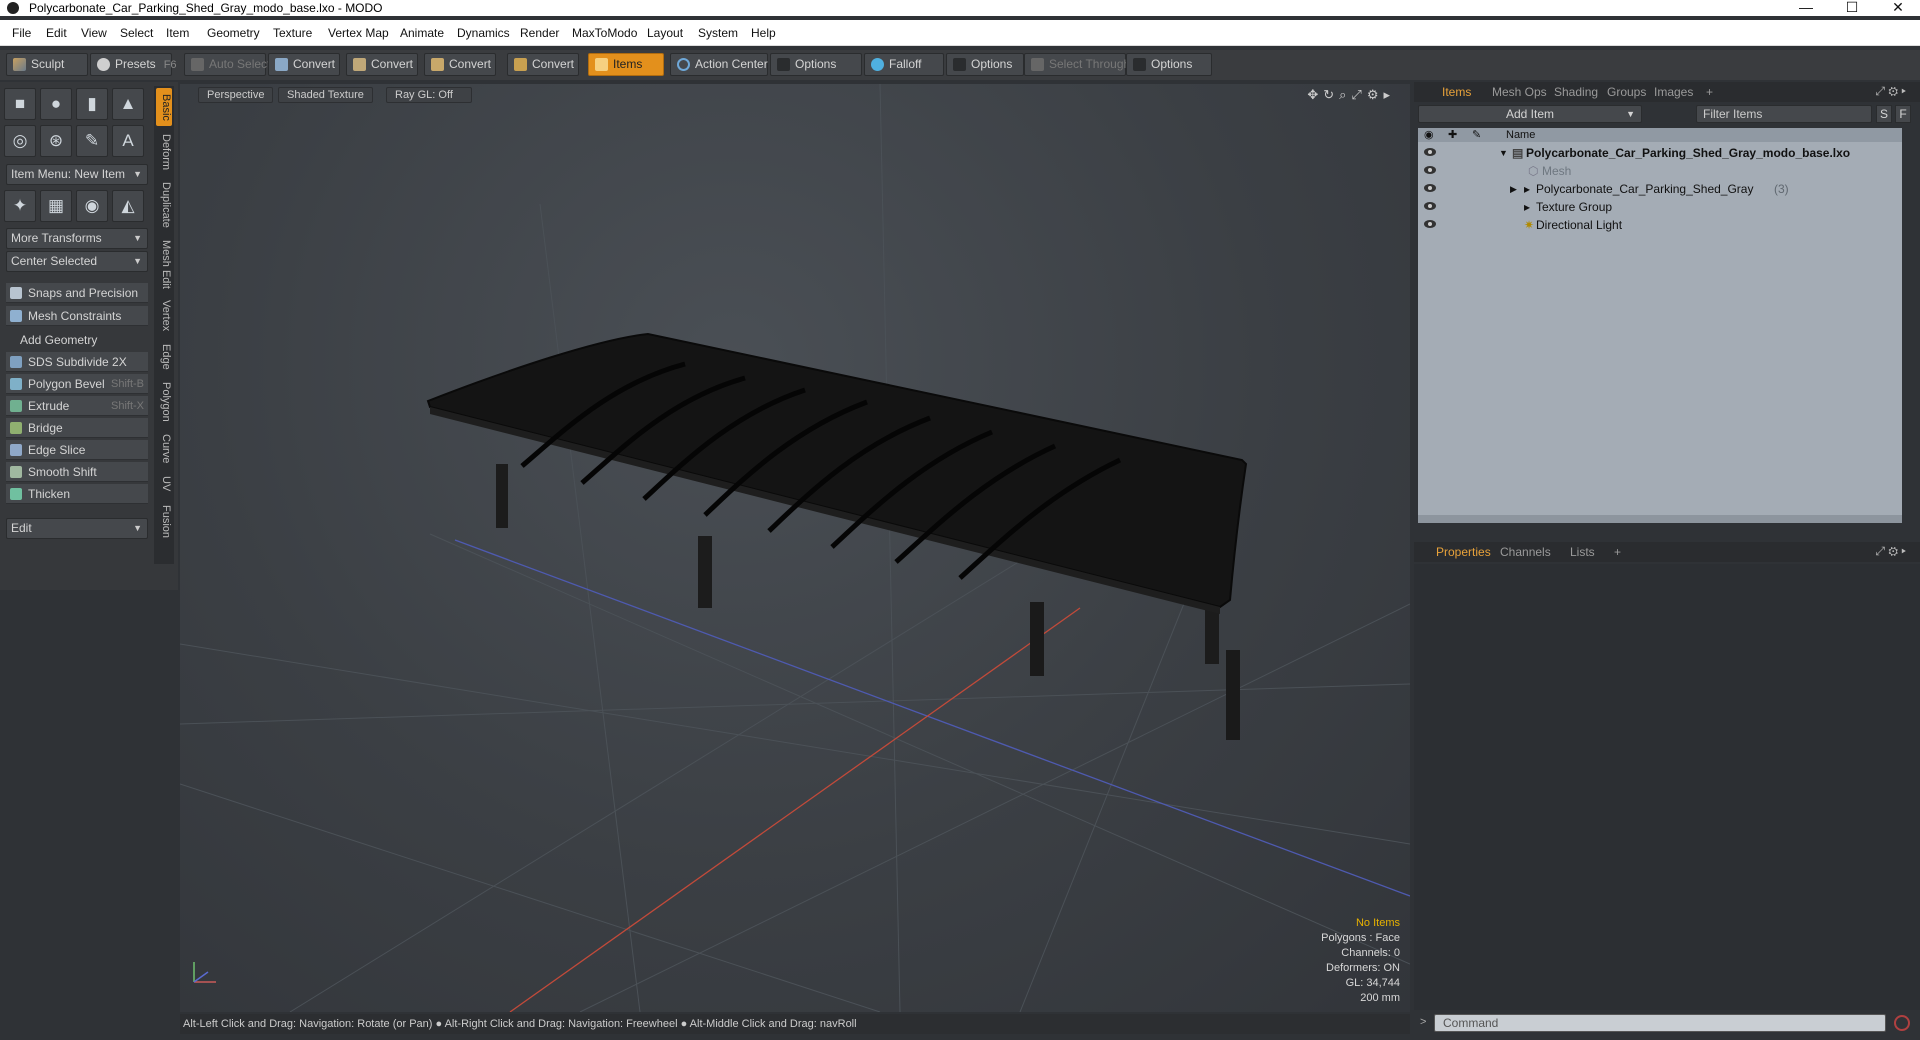 Image resolution: width=1920 pixels, height=1040 pixels. I want to click on tab-mesh-ops: Mesh Ops, so click(1519, 92).